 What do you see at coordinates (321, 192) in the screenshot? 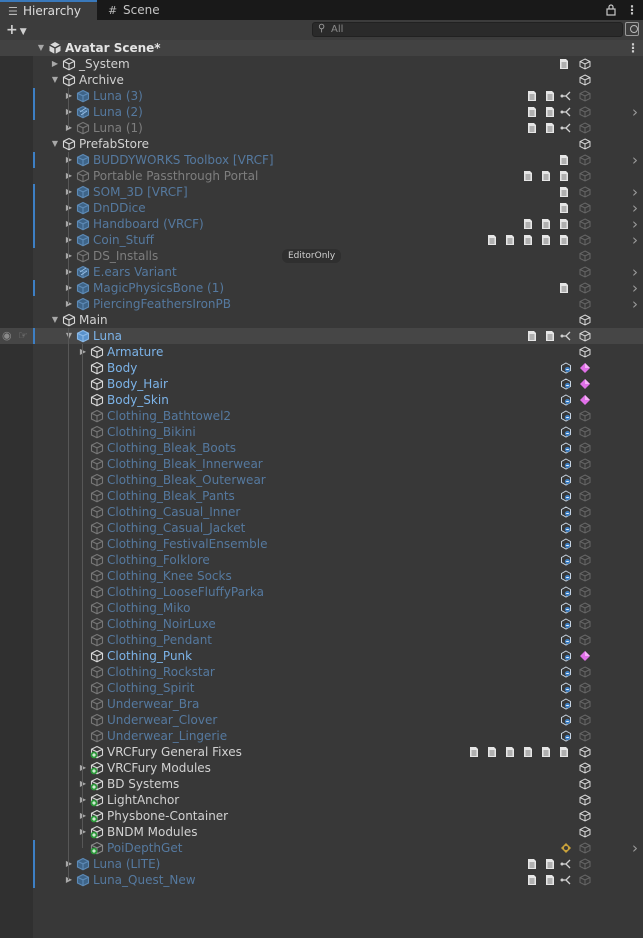
I see `tree-row: ▶ SOM_3D [VRCF] ›` at bounding box center [321, 192].